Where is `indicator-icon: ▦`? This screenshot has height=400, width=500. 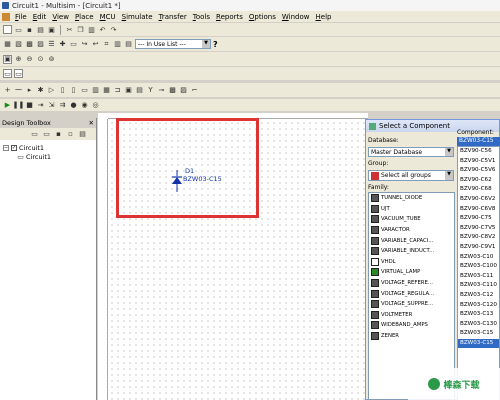 indicator-icon: ▦ is located at coordinates (106, 90).